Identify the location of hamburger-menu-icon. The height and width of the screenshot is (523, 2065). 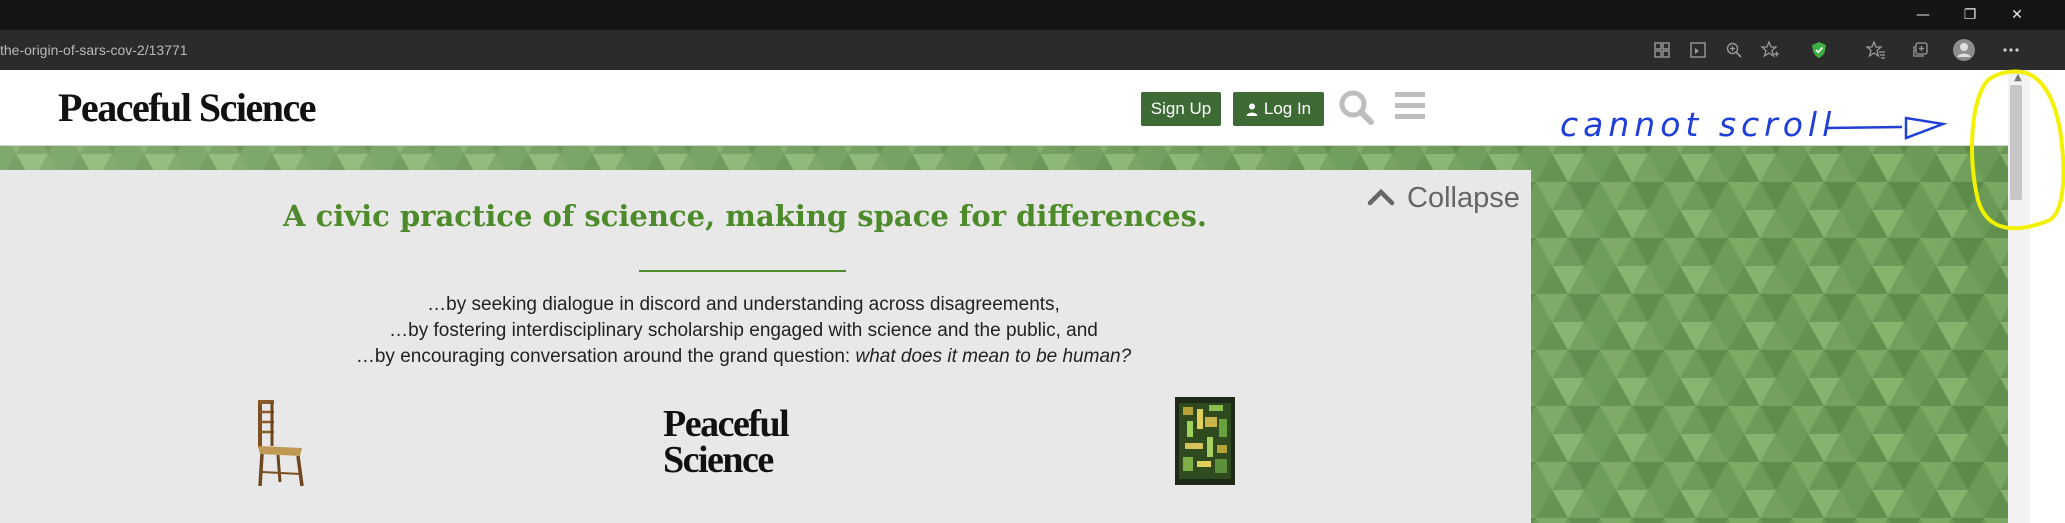
(1413, 108).